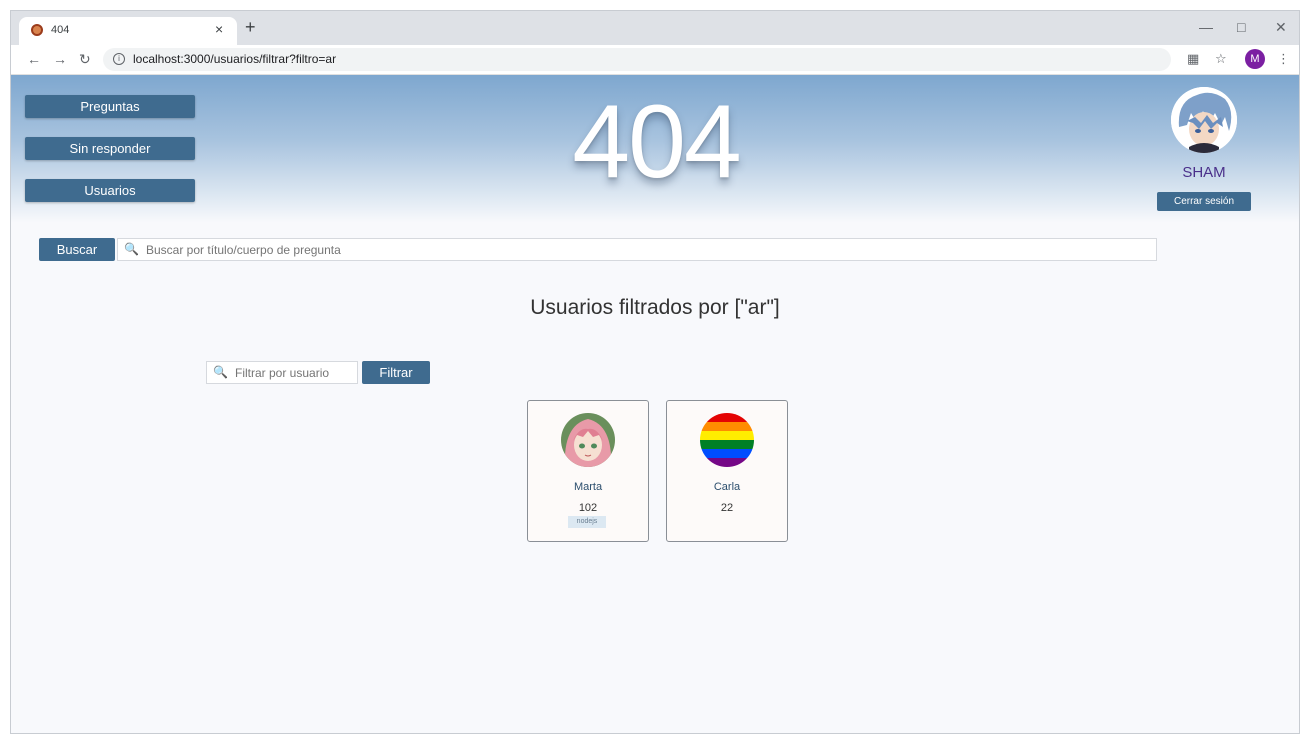 The image size is (1302, 736). I want to click on user-card-reputation: 22, so click(727, 508).